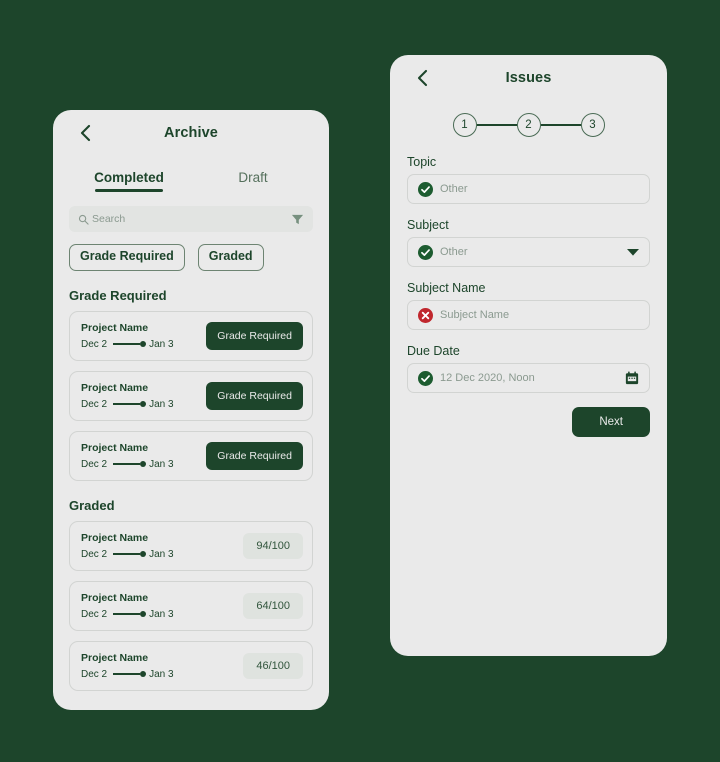  Describe the element at coordinates (611, 422) in the screenshot. I see `next-button: Next` at that location.